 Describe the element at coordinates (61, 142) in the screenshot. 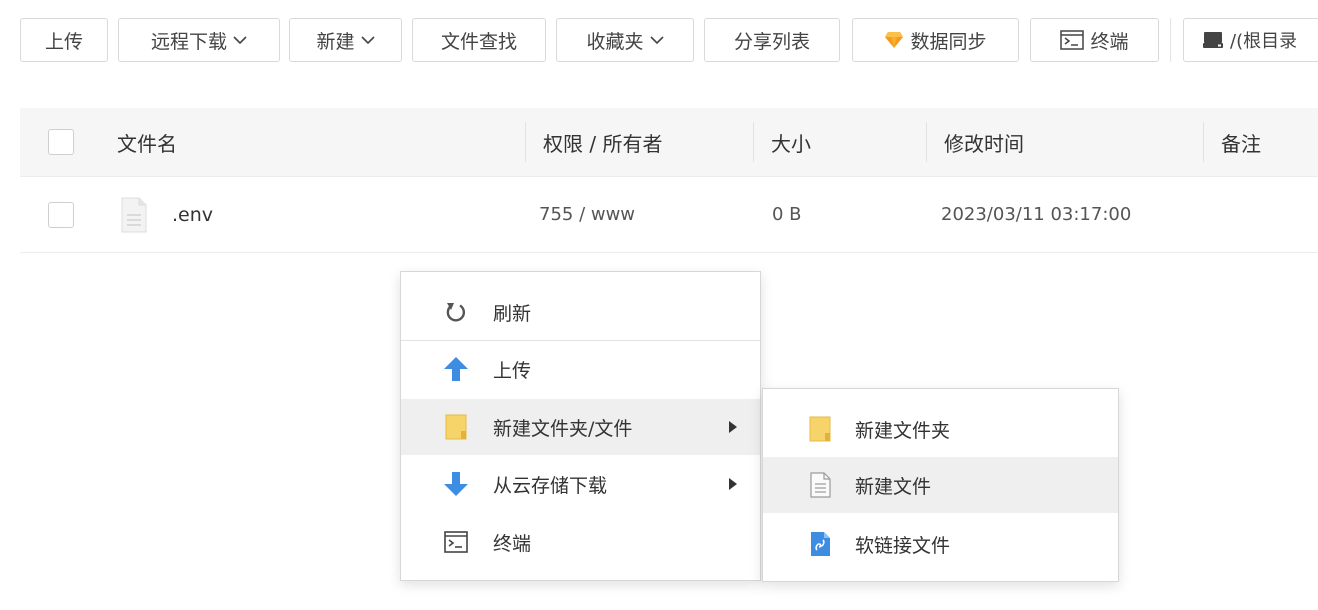

I see `select-all-checkbox` at that location.